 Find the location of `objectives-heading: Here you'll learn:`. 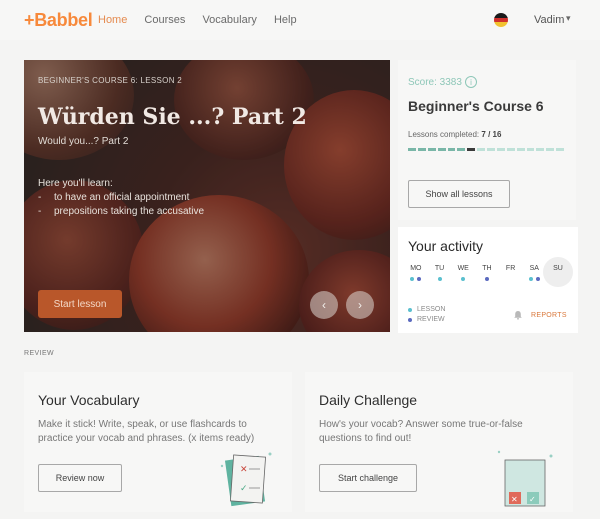

objectives-heading: Here you'll learn: is located at coordinates (75, 183).